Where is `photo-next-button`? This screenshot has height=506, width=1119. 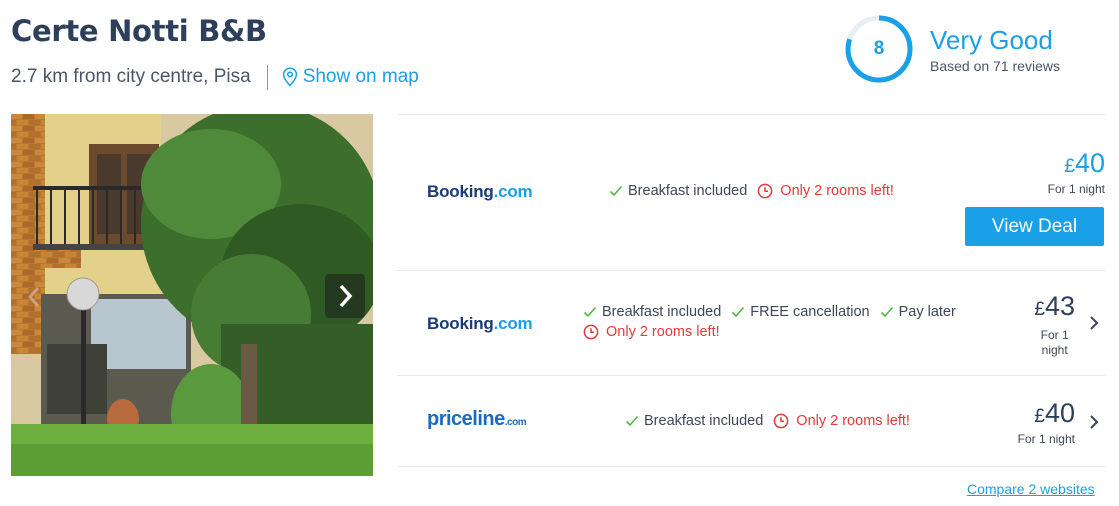
photo-next-button is located at coordinates (345, 296).